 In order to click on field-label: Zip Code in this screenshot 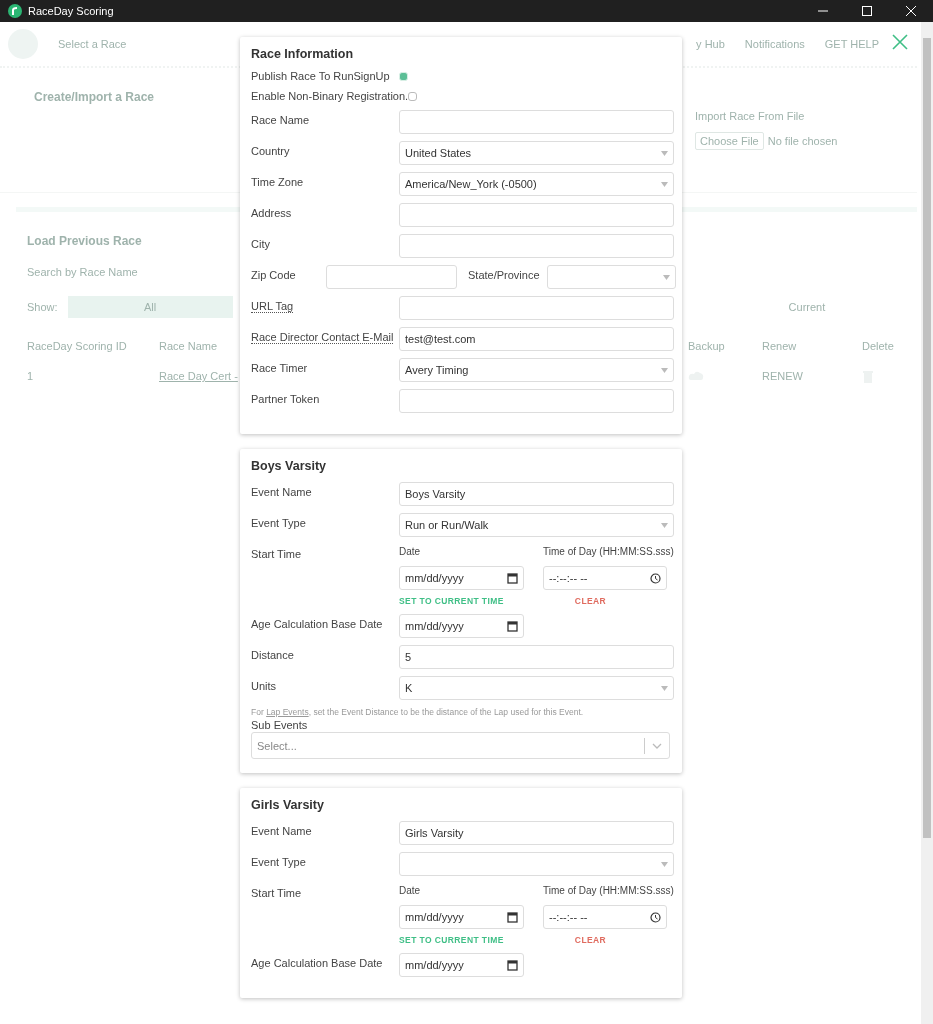, I will do `click(273, 274)`.